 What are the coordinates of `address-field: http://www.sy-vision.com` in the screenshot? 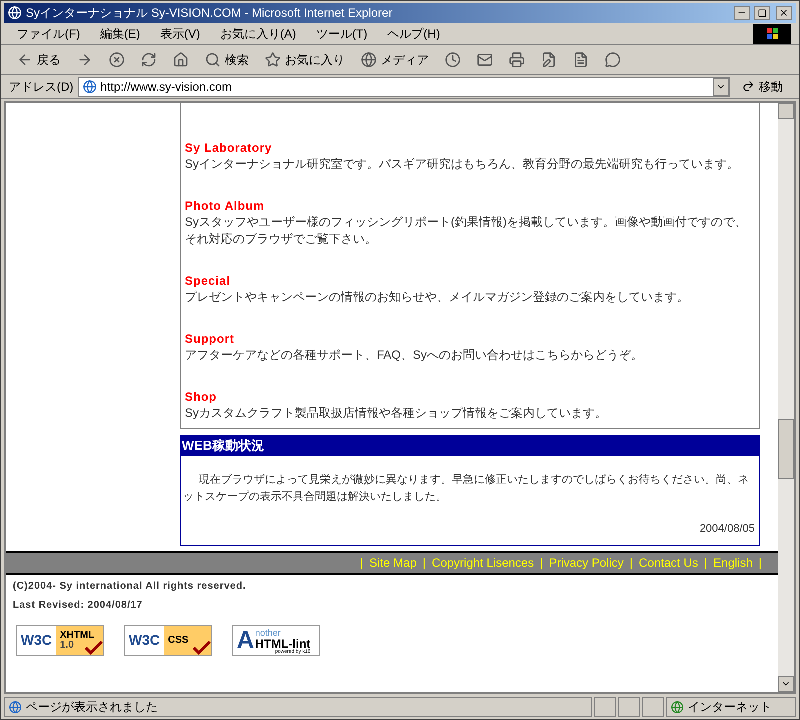 It's located at (404, 86).